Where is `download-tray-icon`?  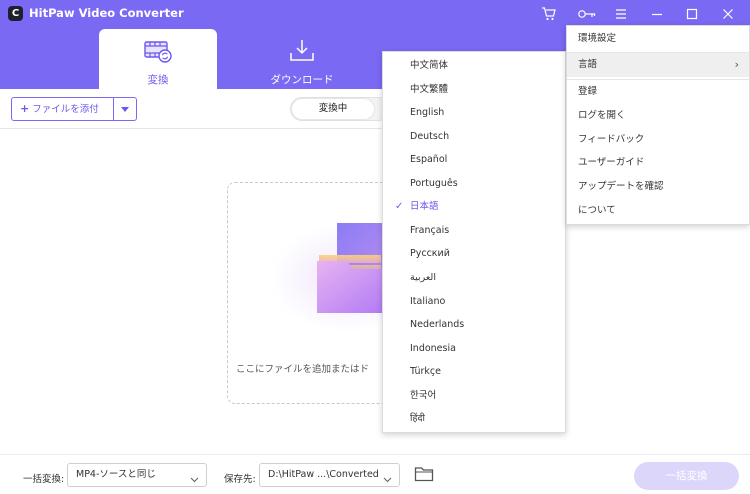 download-tray-icon is located at coordinates (302, 52).